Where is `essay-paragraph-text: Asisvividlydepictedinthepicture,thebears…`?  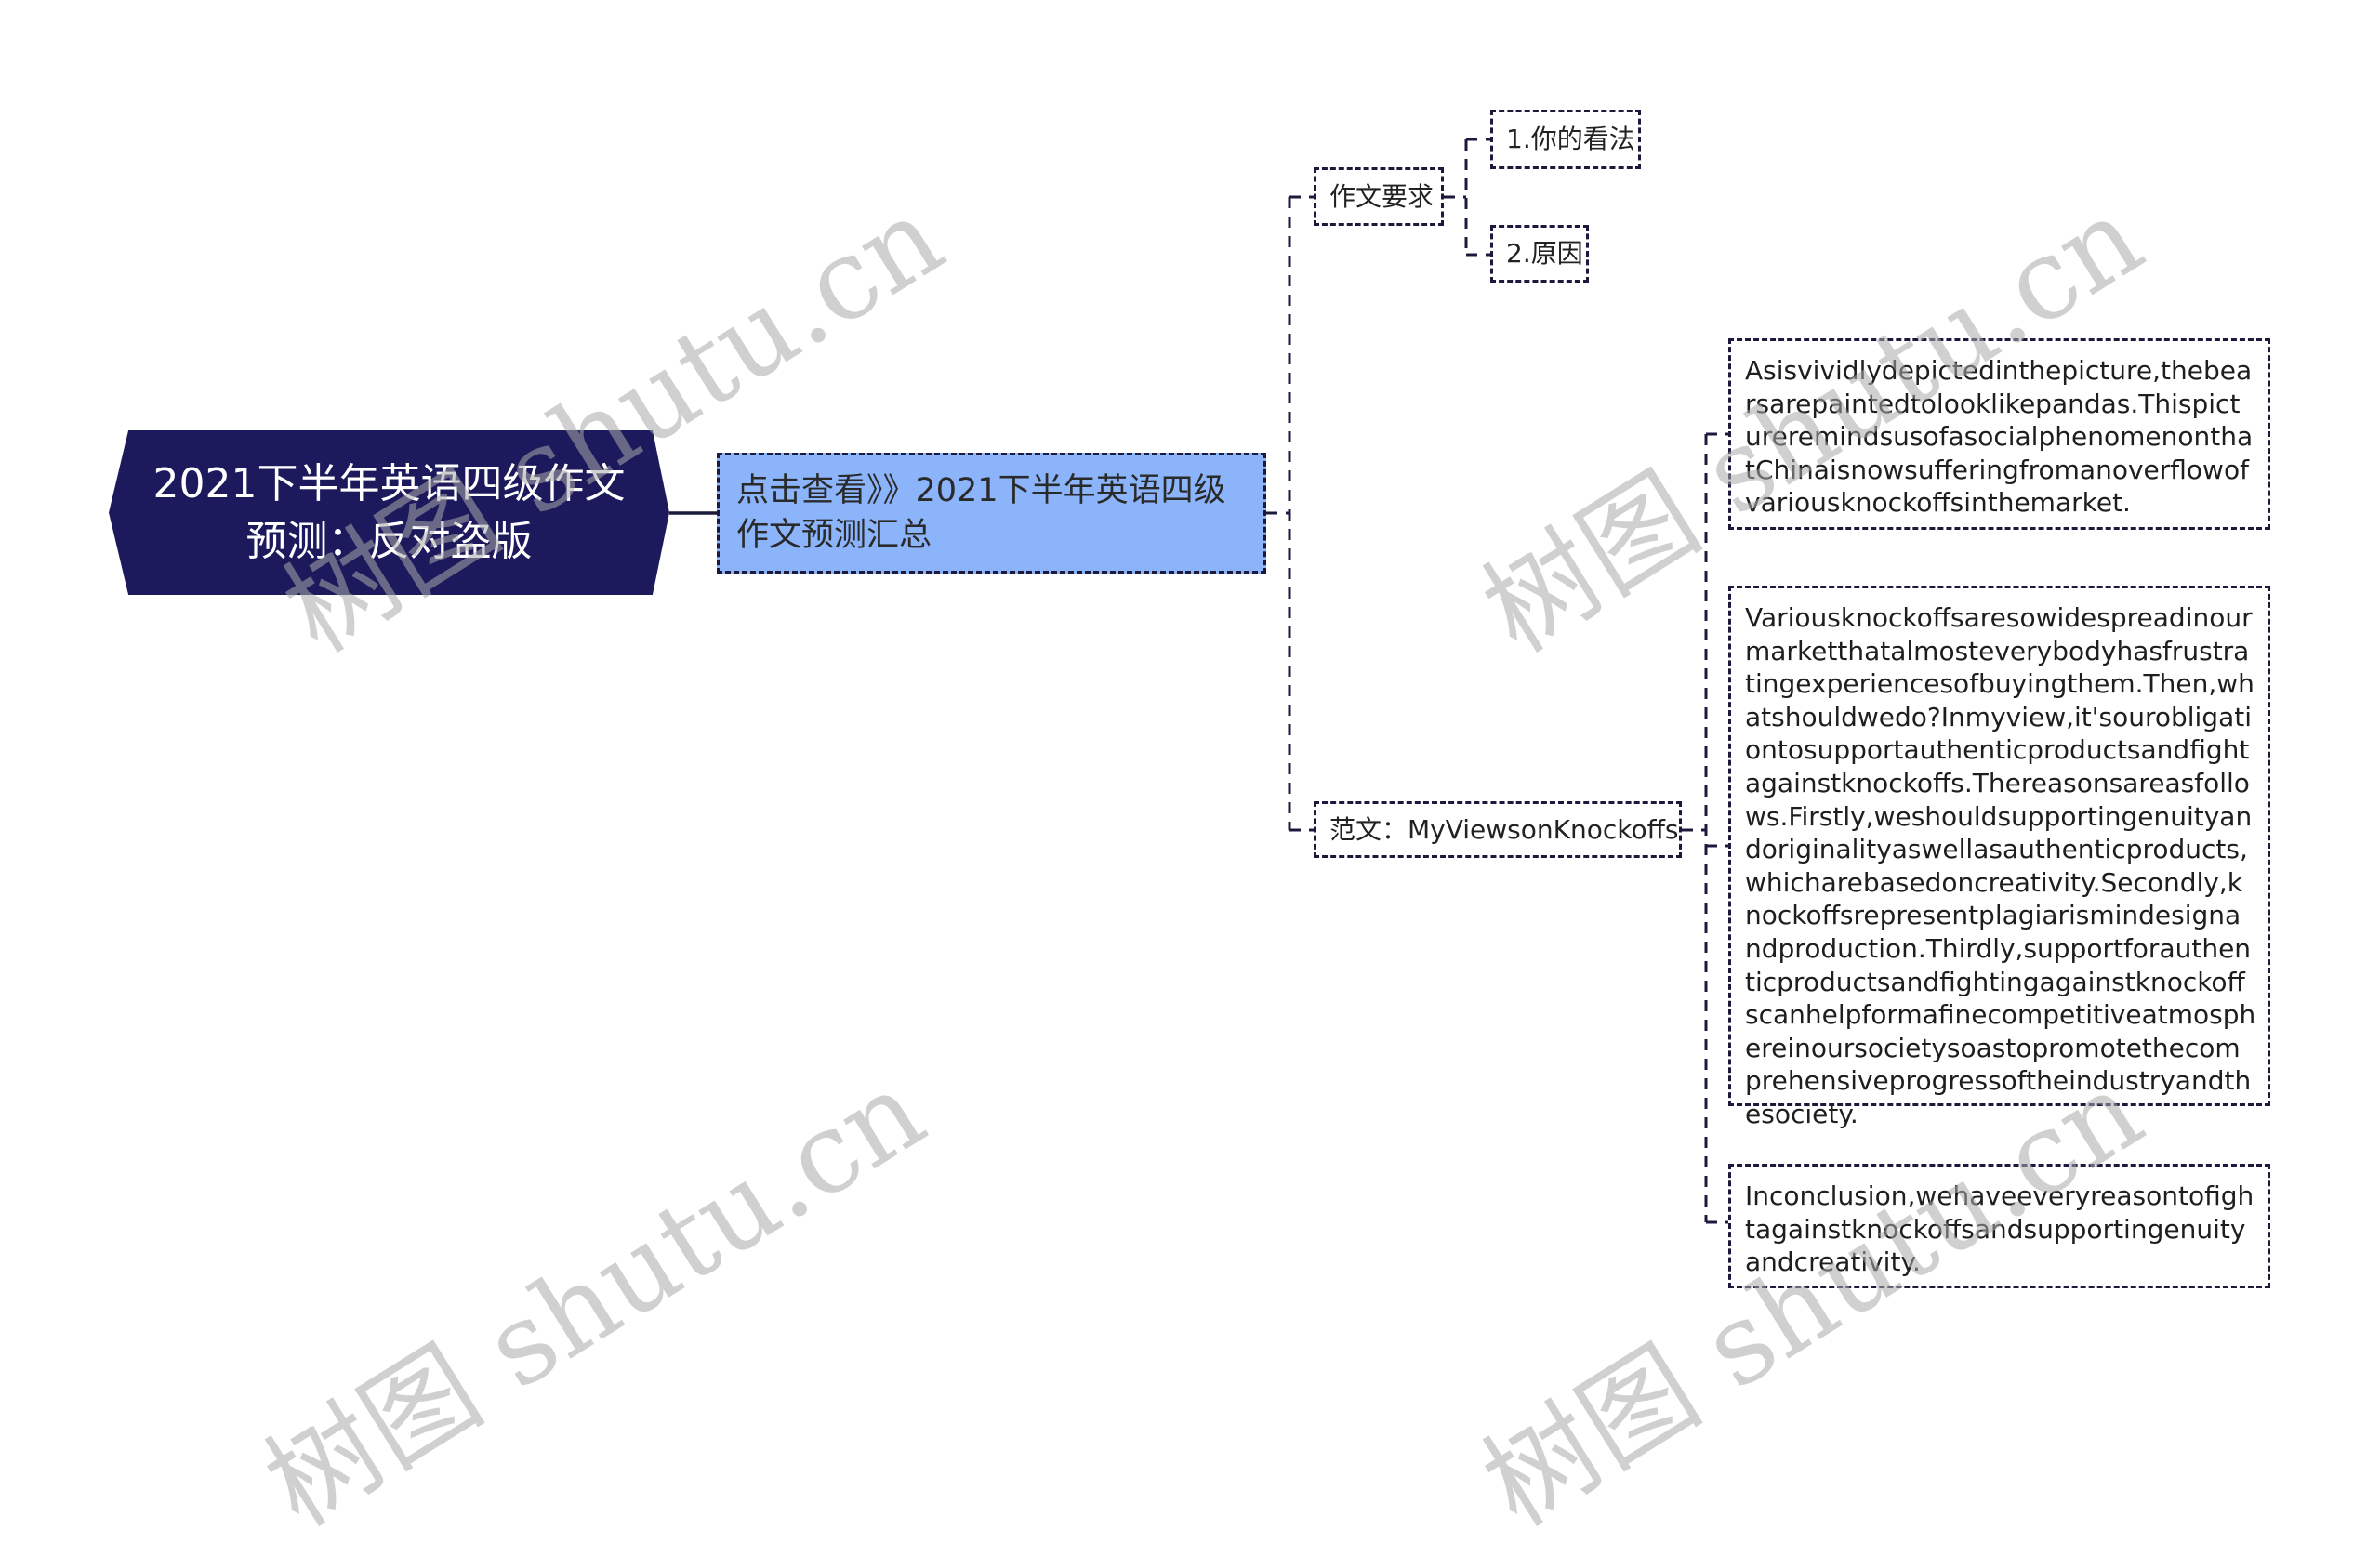
essay-paragraph-text: Asisvividlydepictedinthepicture,thebears… is located at coordinates (1999, 437).